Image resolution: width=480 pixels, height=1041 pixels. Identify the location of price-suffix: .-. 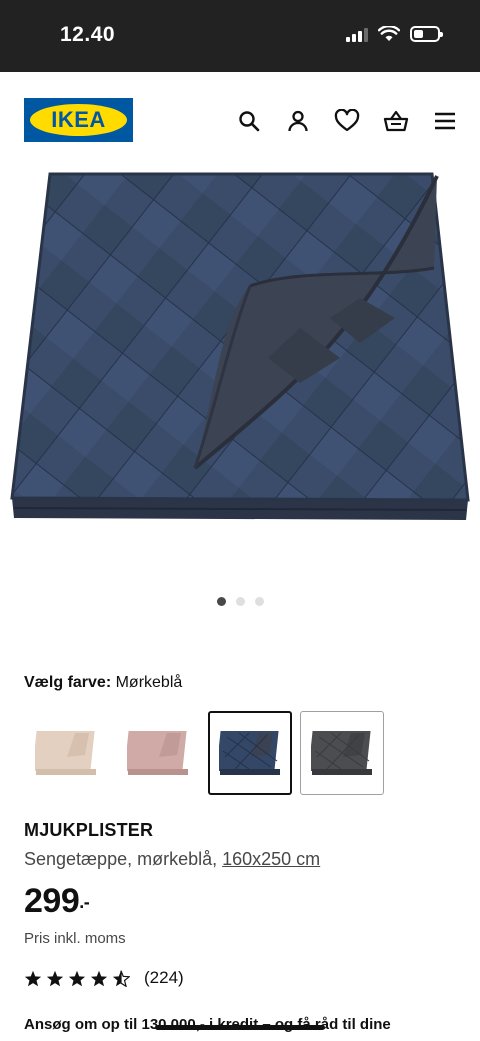
(84, 902).